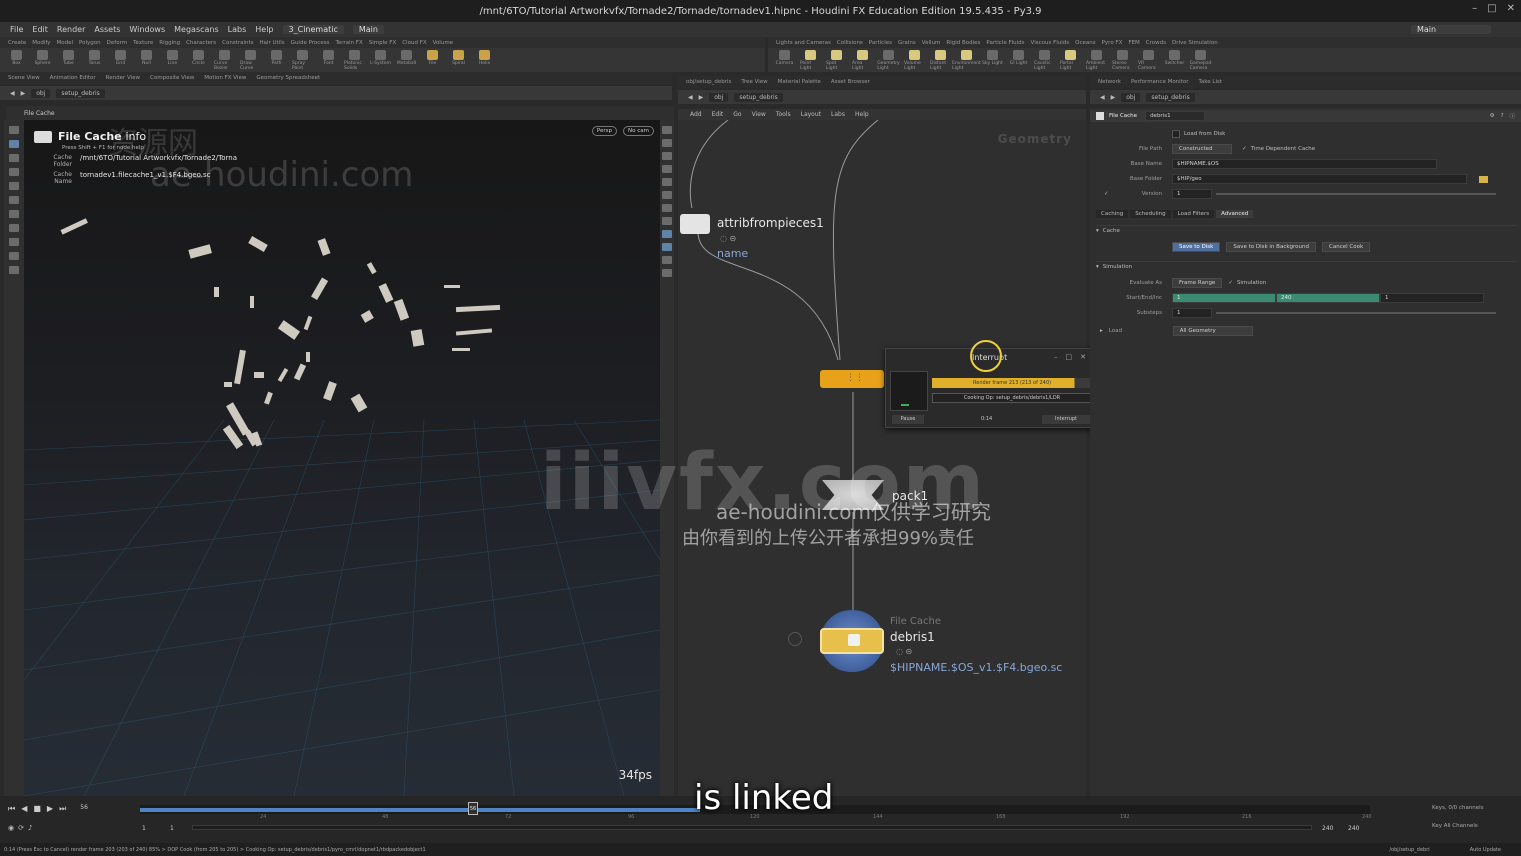 Image resolution: width=1521 pixels, height=856 pixels. Describe the element at coordinates (14, 200) in the screenshot. I see `handle-tool-icon` at that location.